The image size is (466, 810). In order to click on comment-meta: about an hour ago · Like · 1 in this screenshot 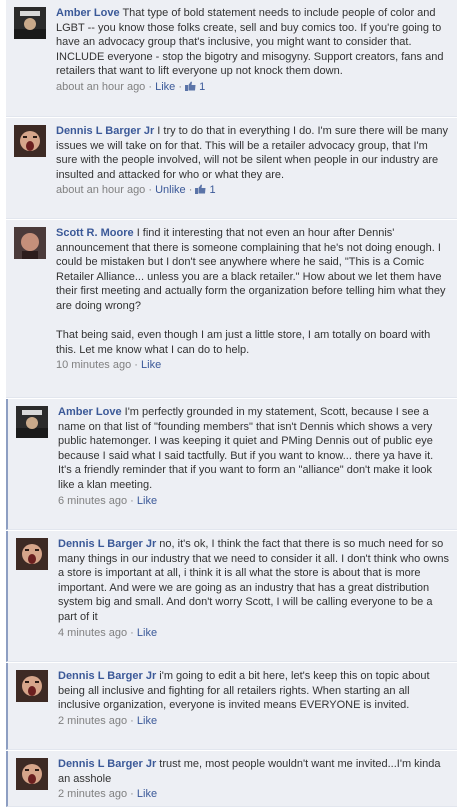, I will do `click(252, 87)`.